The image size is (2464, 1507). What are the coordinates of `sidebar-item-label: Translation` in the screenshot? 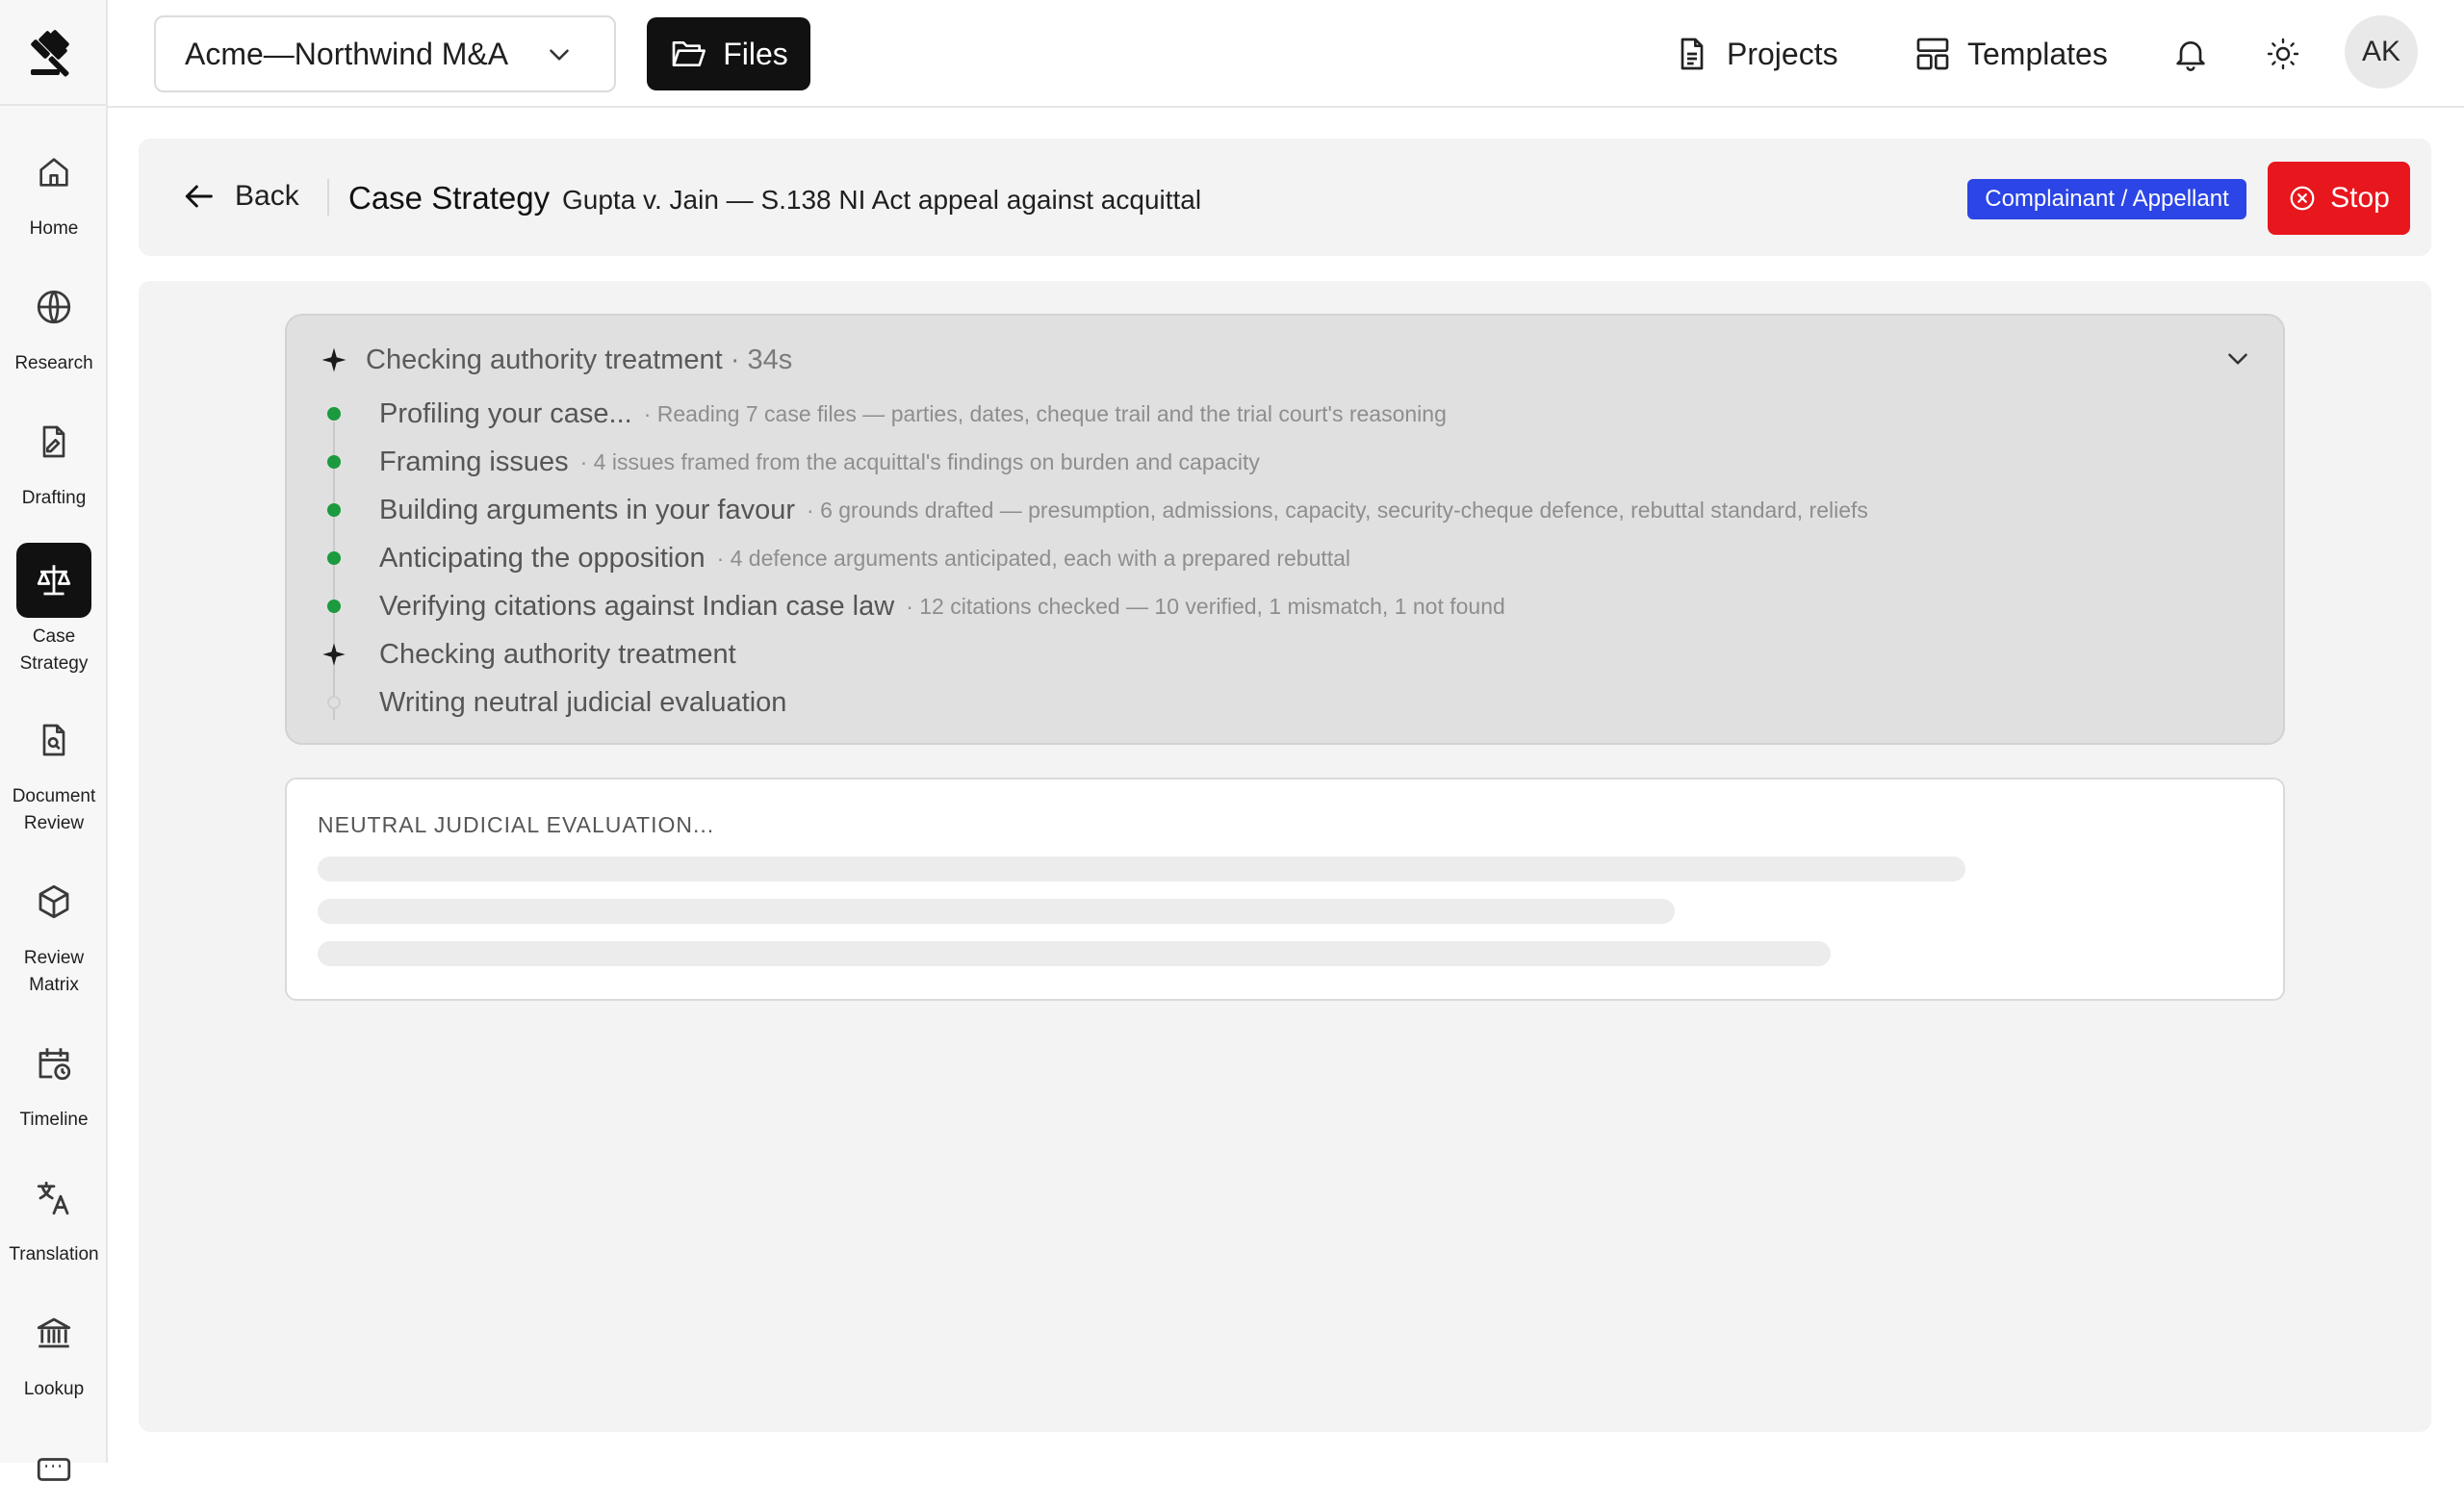 It's located at (54, 1254).